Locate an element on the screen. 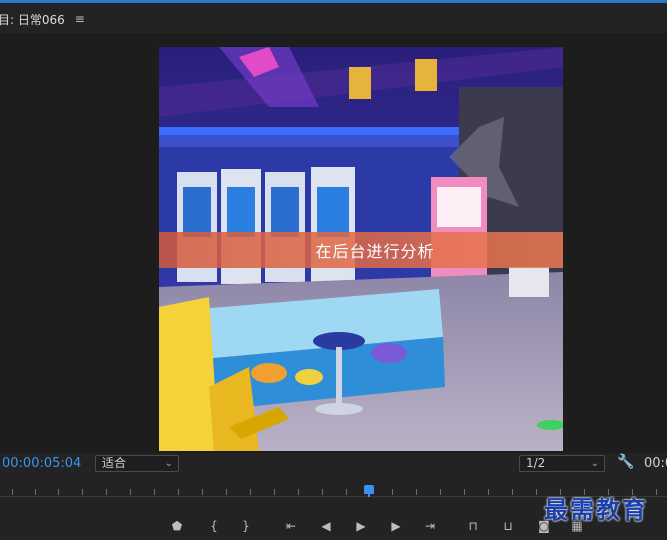 Image resolution: width=667 pixels, height=540 pixels. mark-out-icon: } is located at coordinates (246, 526).